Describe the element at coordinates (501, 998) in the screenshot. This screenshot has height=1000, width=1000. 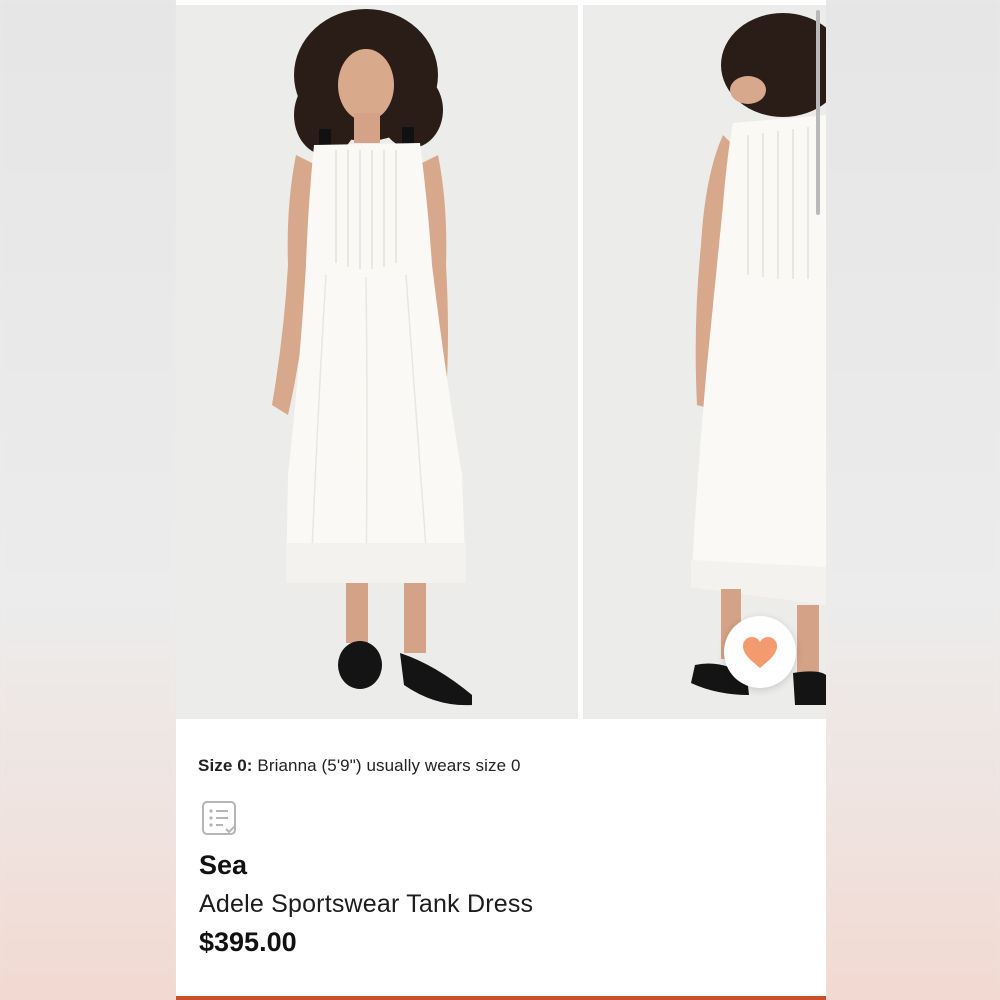
I see `accent-bar` at that location.